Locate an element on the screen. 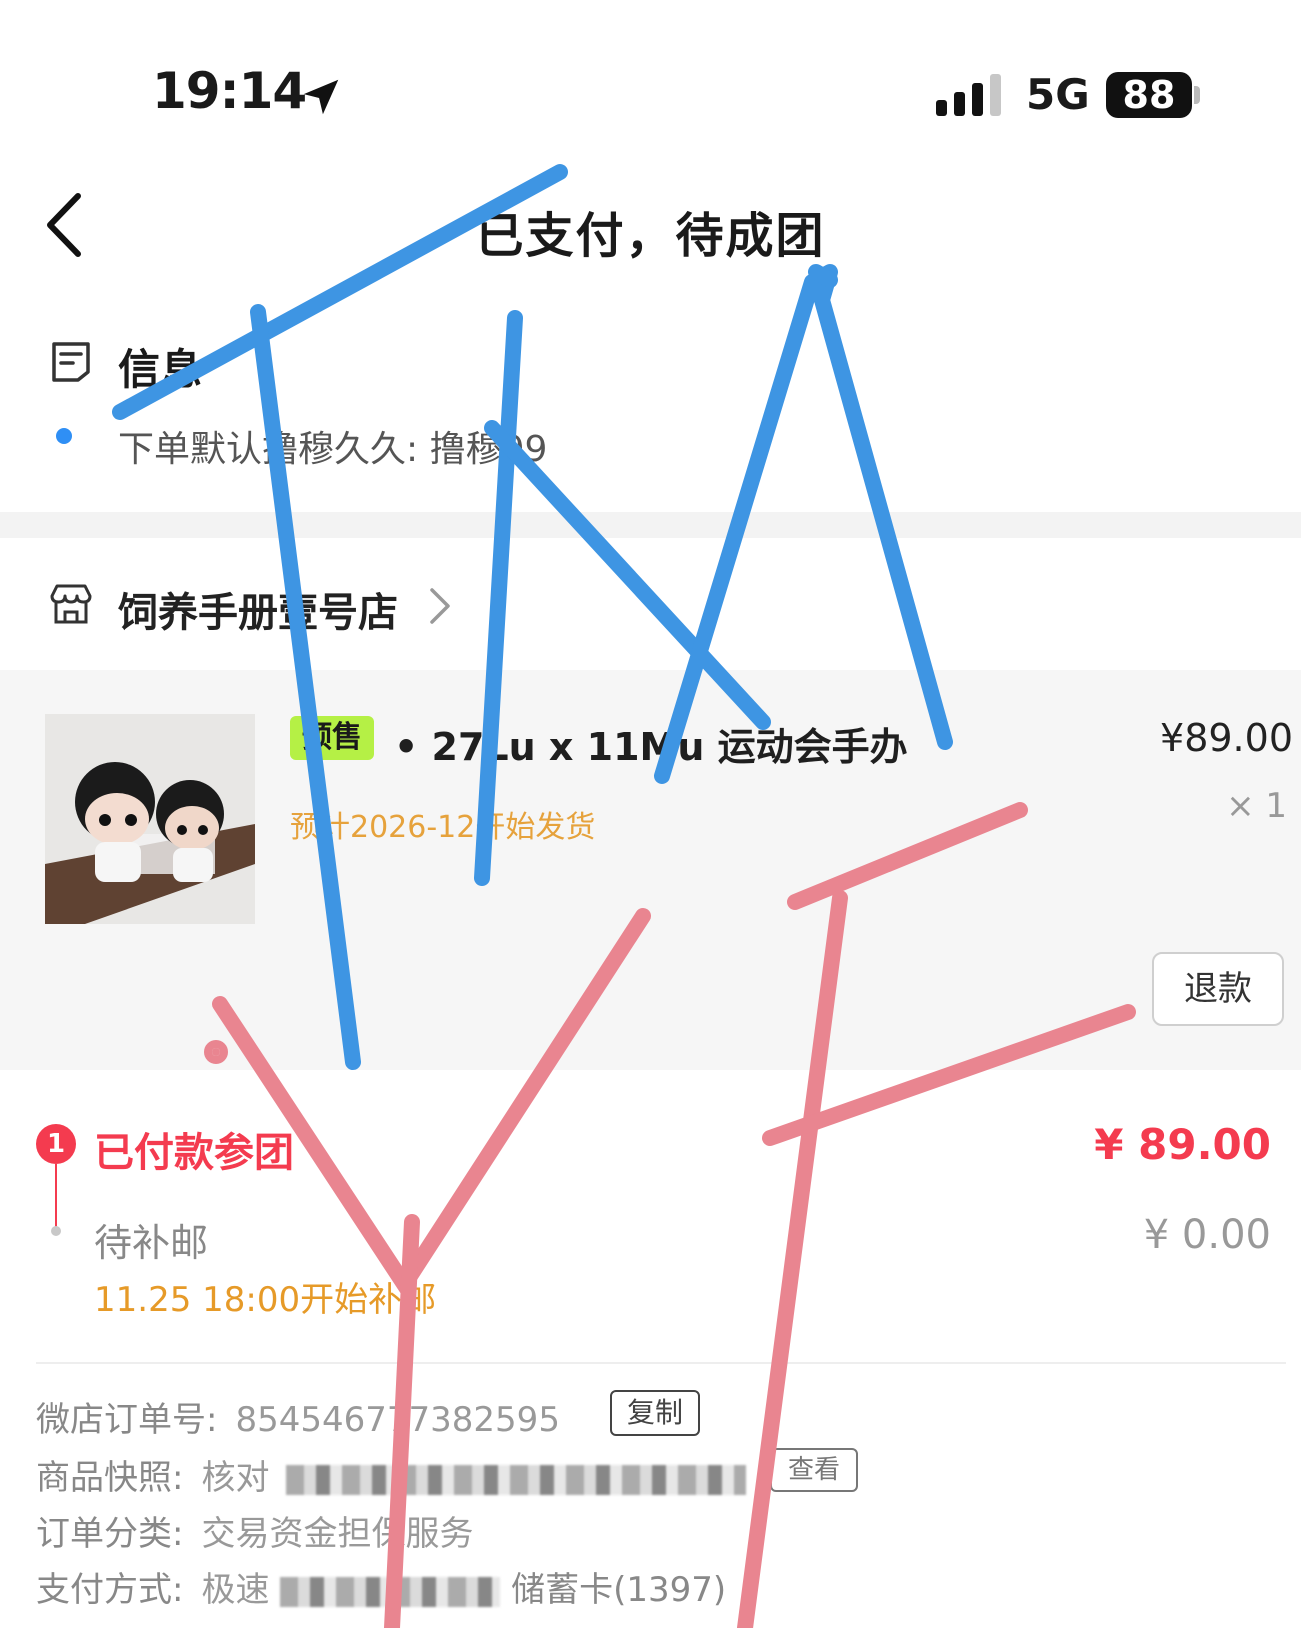 This screenshot has height=1628, width=1301. shop-awning-icon is located at coordinates (71, 604).